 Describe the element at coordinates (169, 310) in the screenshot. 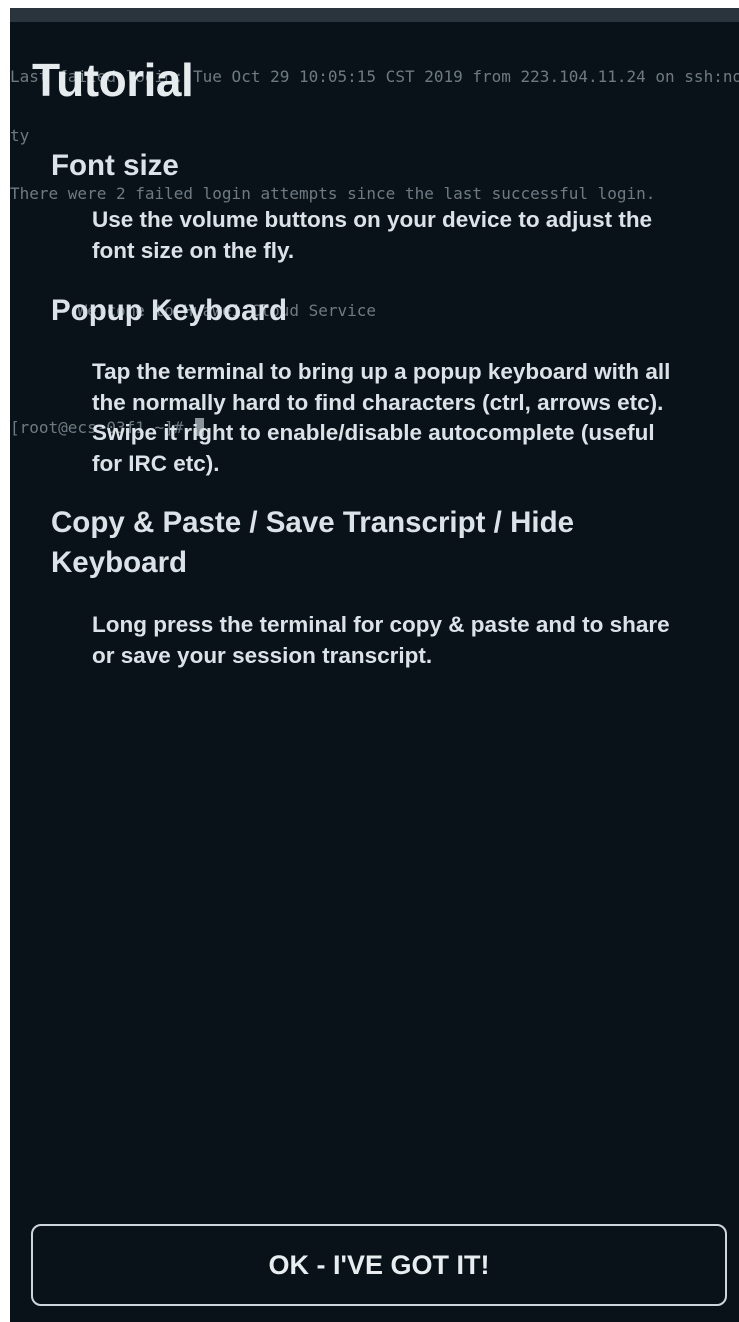

I see `popup-keyboard-heading: Popup Keyboard` at that location.